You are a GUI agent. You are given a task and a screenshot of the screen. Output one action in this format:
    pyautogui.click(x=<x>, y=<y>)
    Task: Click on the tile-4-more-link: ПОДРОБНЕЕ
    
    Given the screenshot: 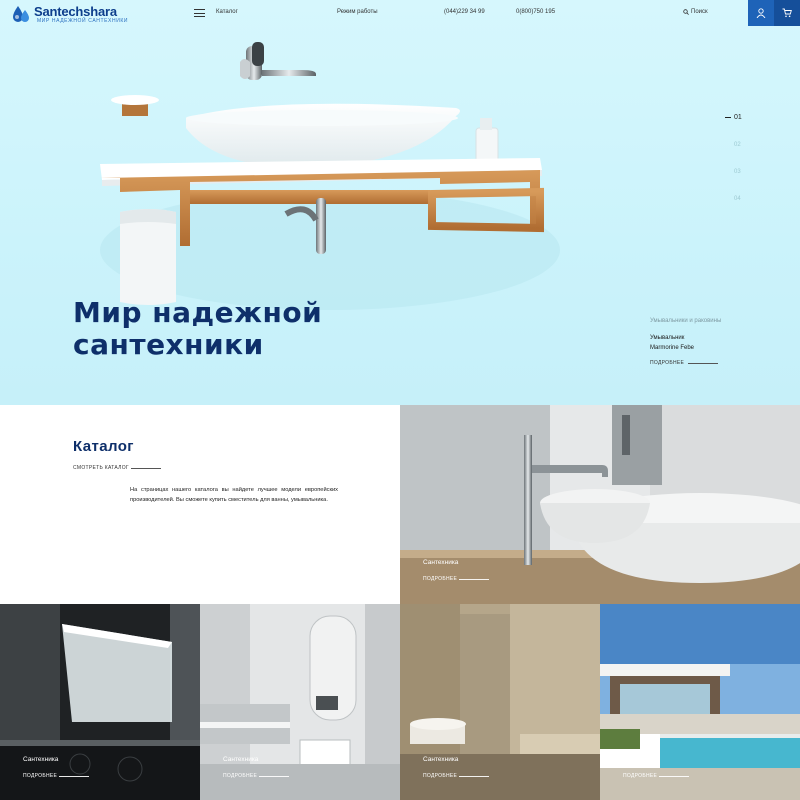 What is the action you would take?
    pyautogui.click(x=456, y=776)
    